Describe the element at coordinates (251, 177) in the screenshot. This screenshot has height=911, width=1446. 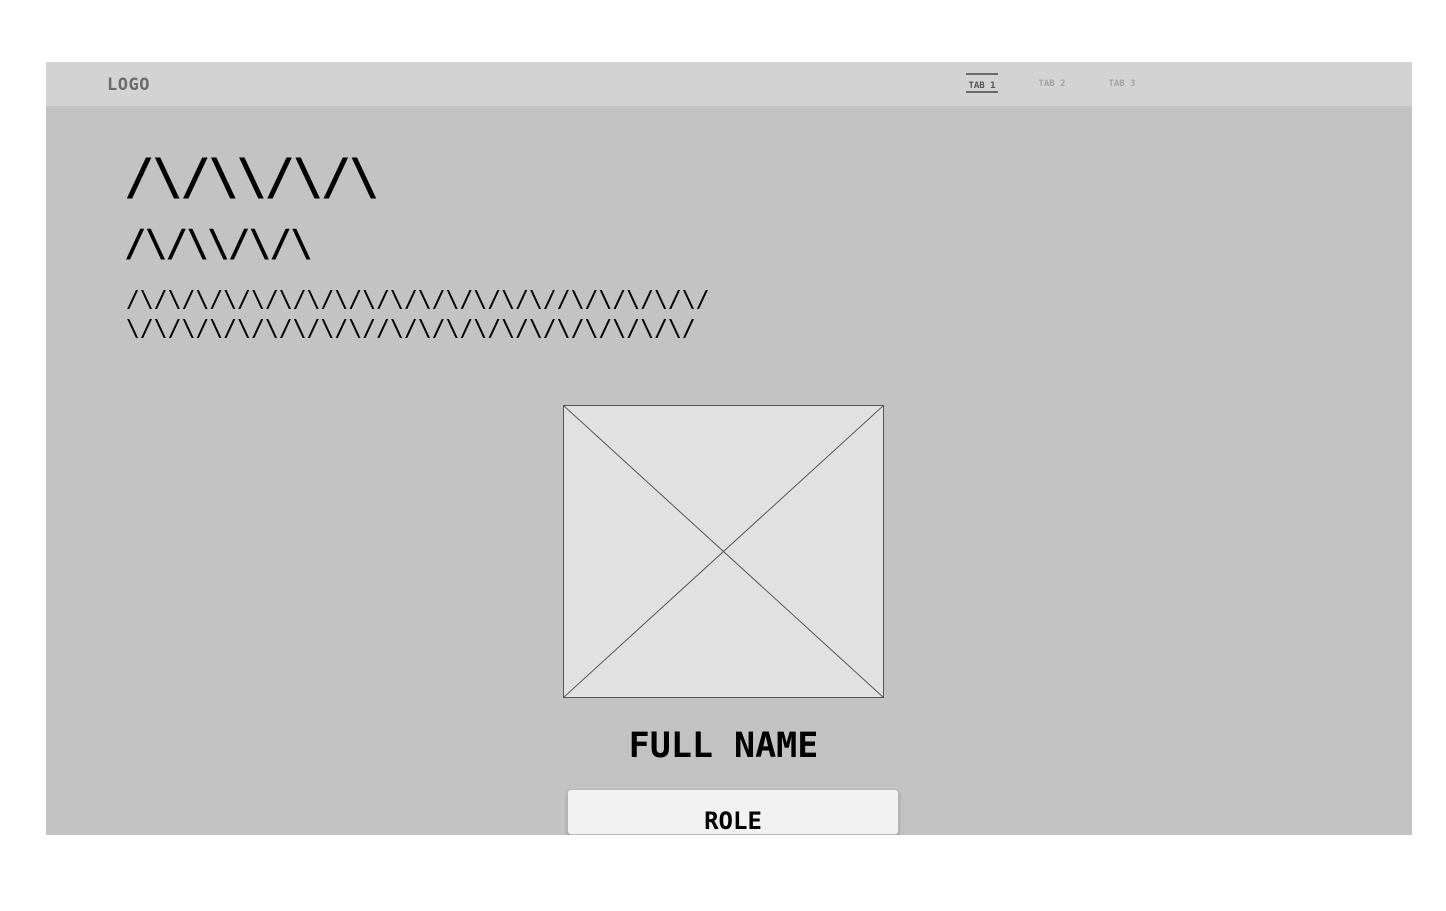
I see `hero-heading: /\/\\/\/\` at that location.